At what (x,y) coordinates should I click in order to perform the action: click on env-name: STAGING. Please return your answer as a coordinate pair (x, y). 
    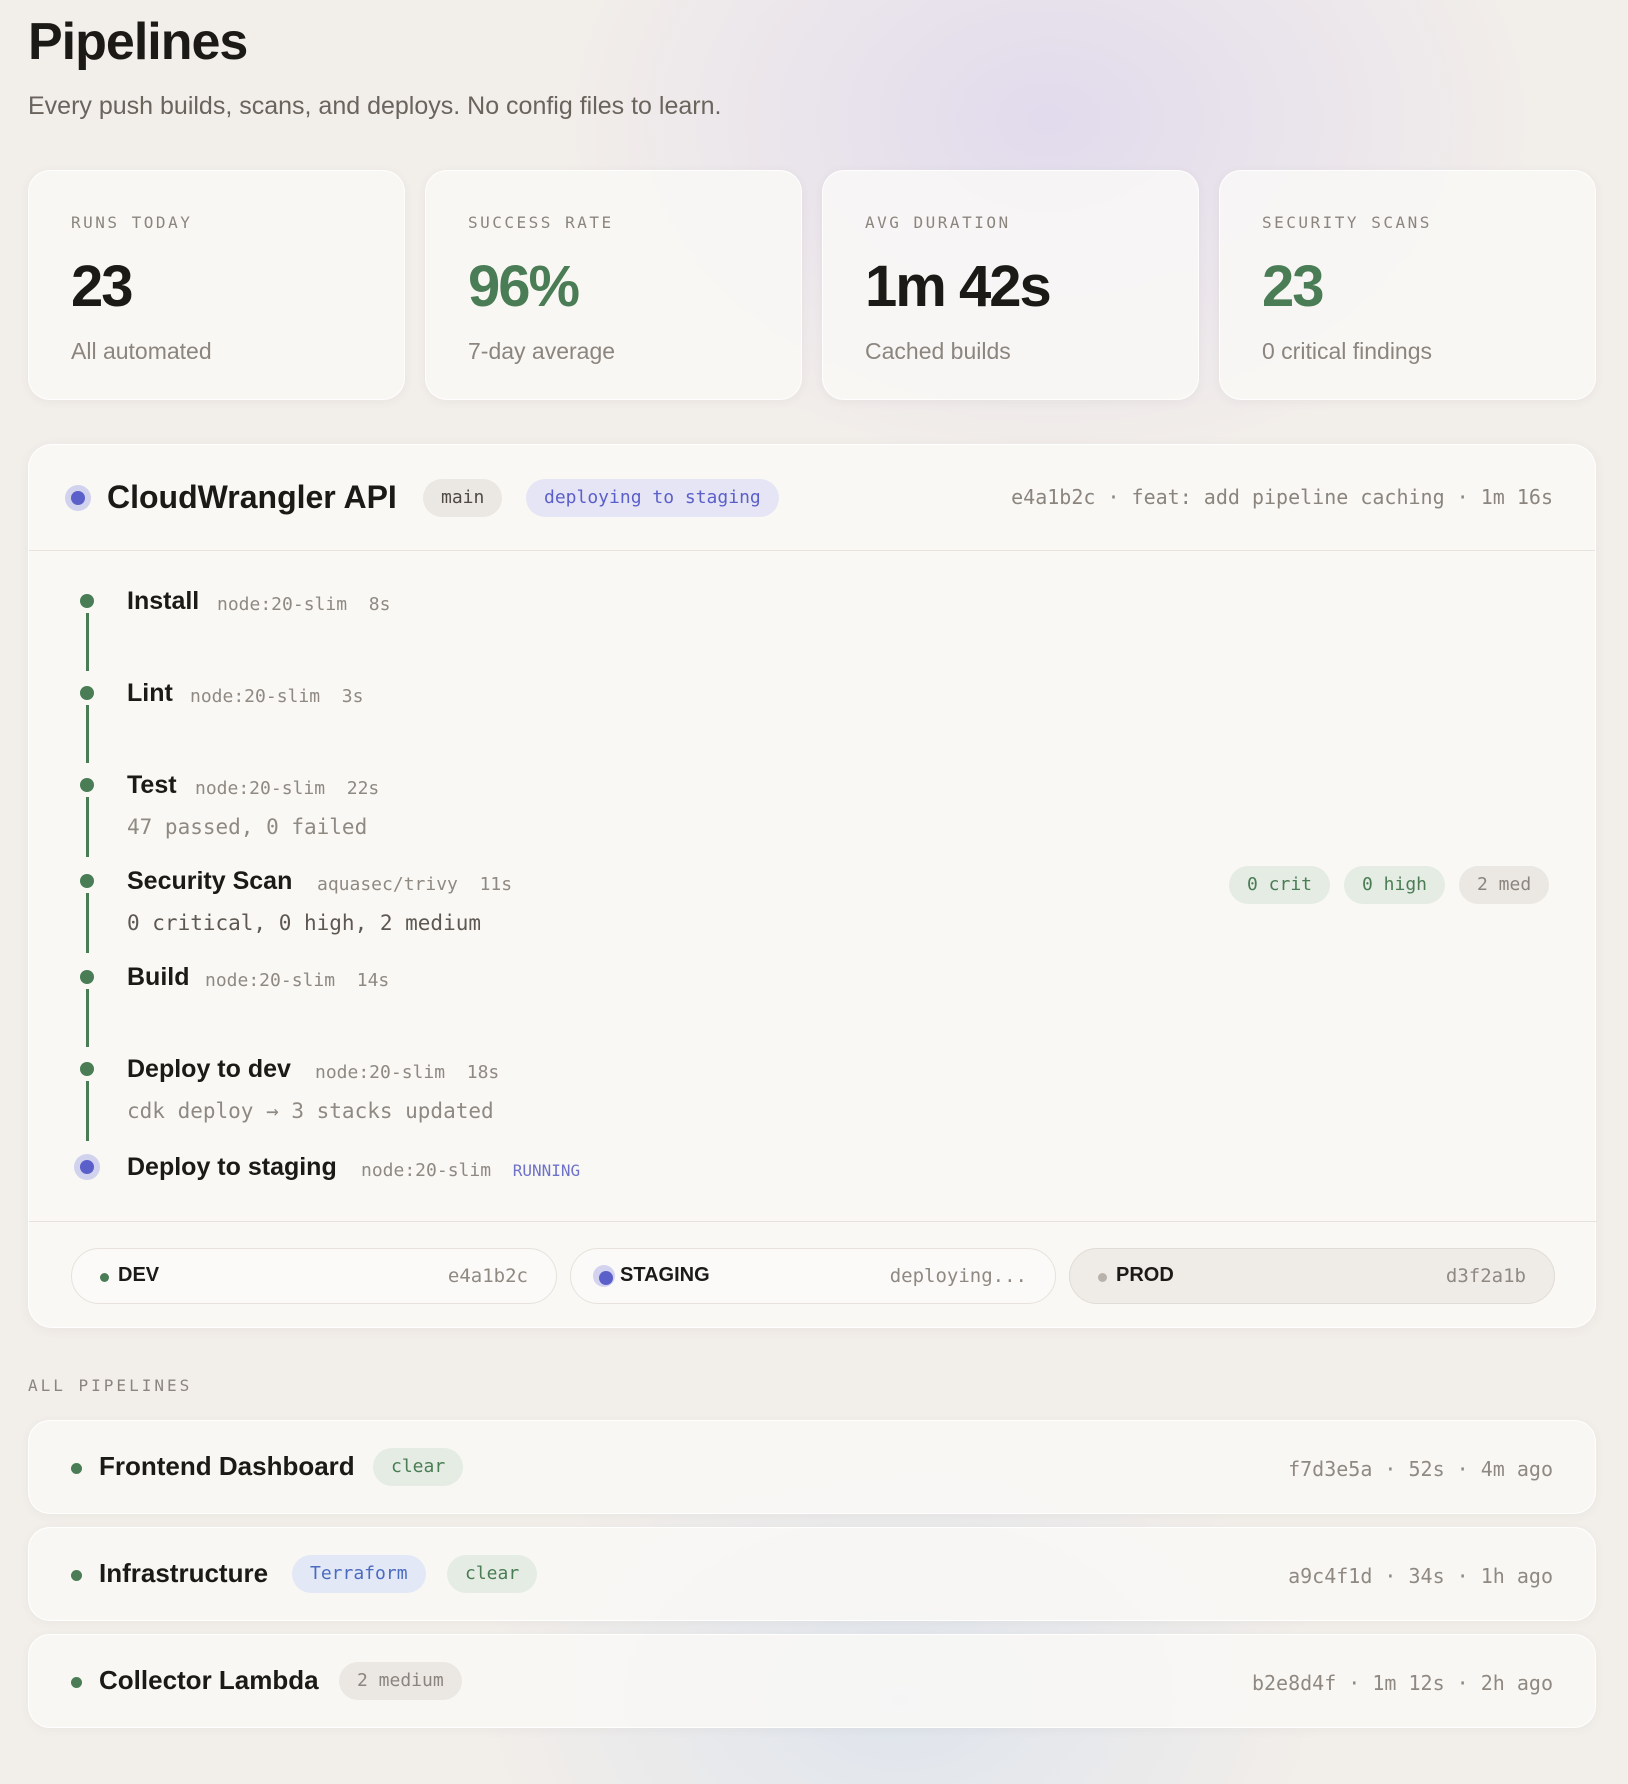
    Looking at the image, I should click on (665, 1275).